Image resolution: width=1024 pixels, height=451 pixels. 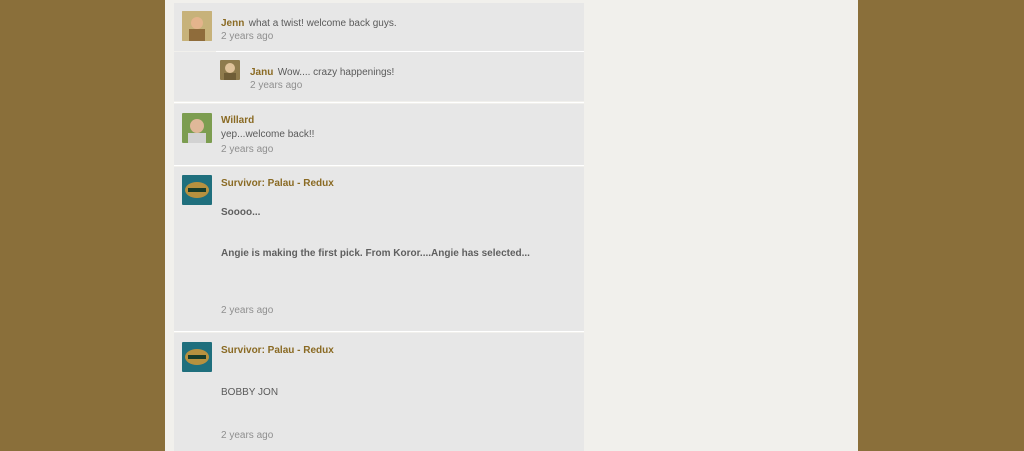 I want to click on comment-text: Wow.... crazy happenings!, so click(x=336, y=72).